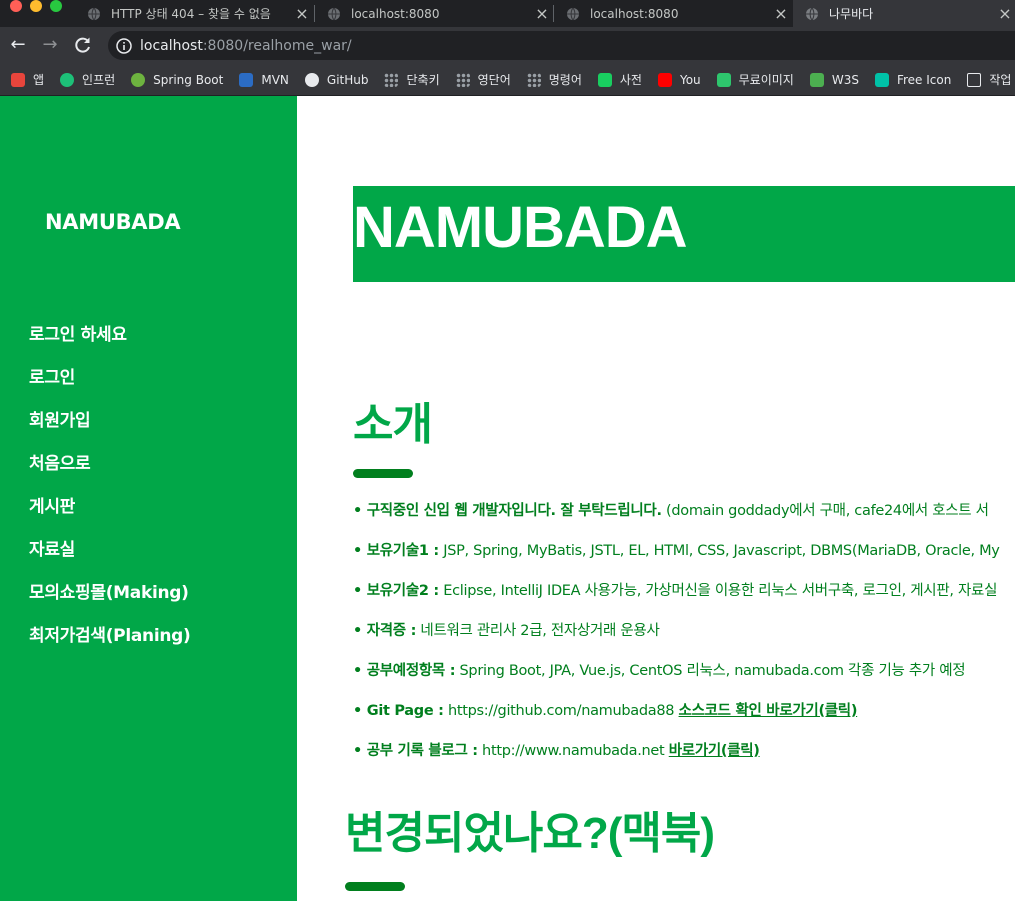 The height and width of the screenshot is (901, 1015). I want to click on bookmark-item: 인프런, so click(87, 79).